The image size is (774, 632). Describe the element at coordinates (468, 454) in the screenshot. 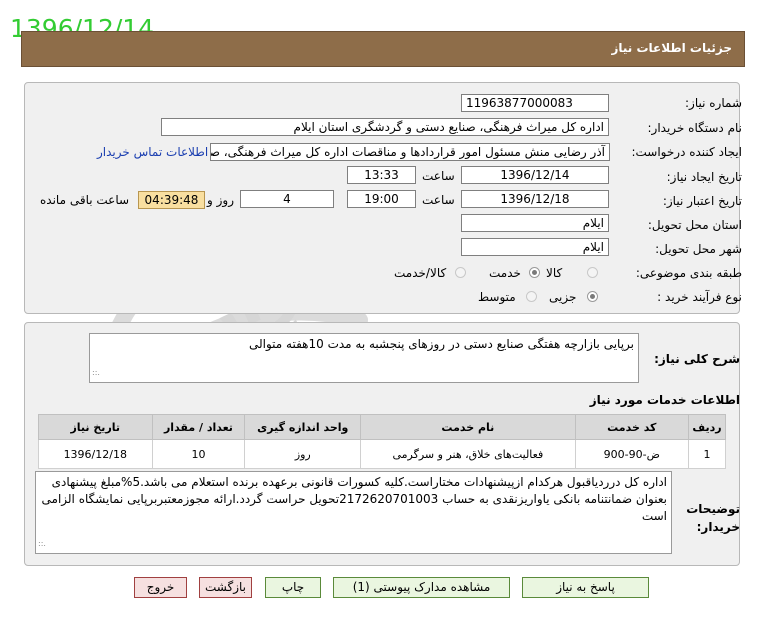

I see `cell-name: فعالیت‌های خلاق، هنر و سرگرمی` at that location.